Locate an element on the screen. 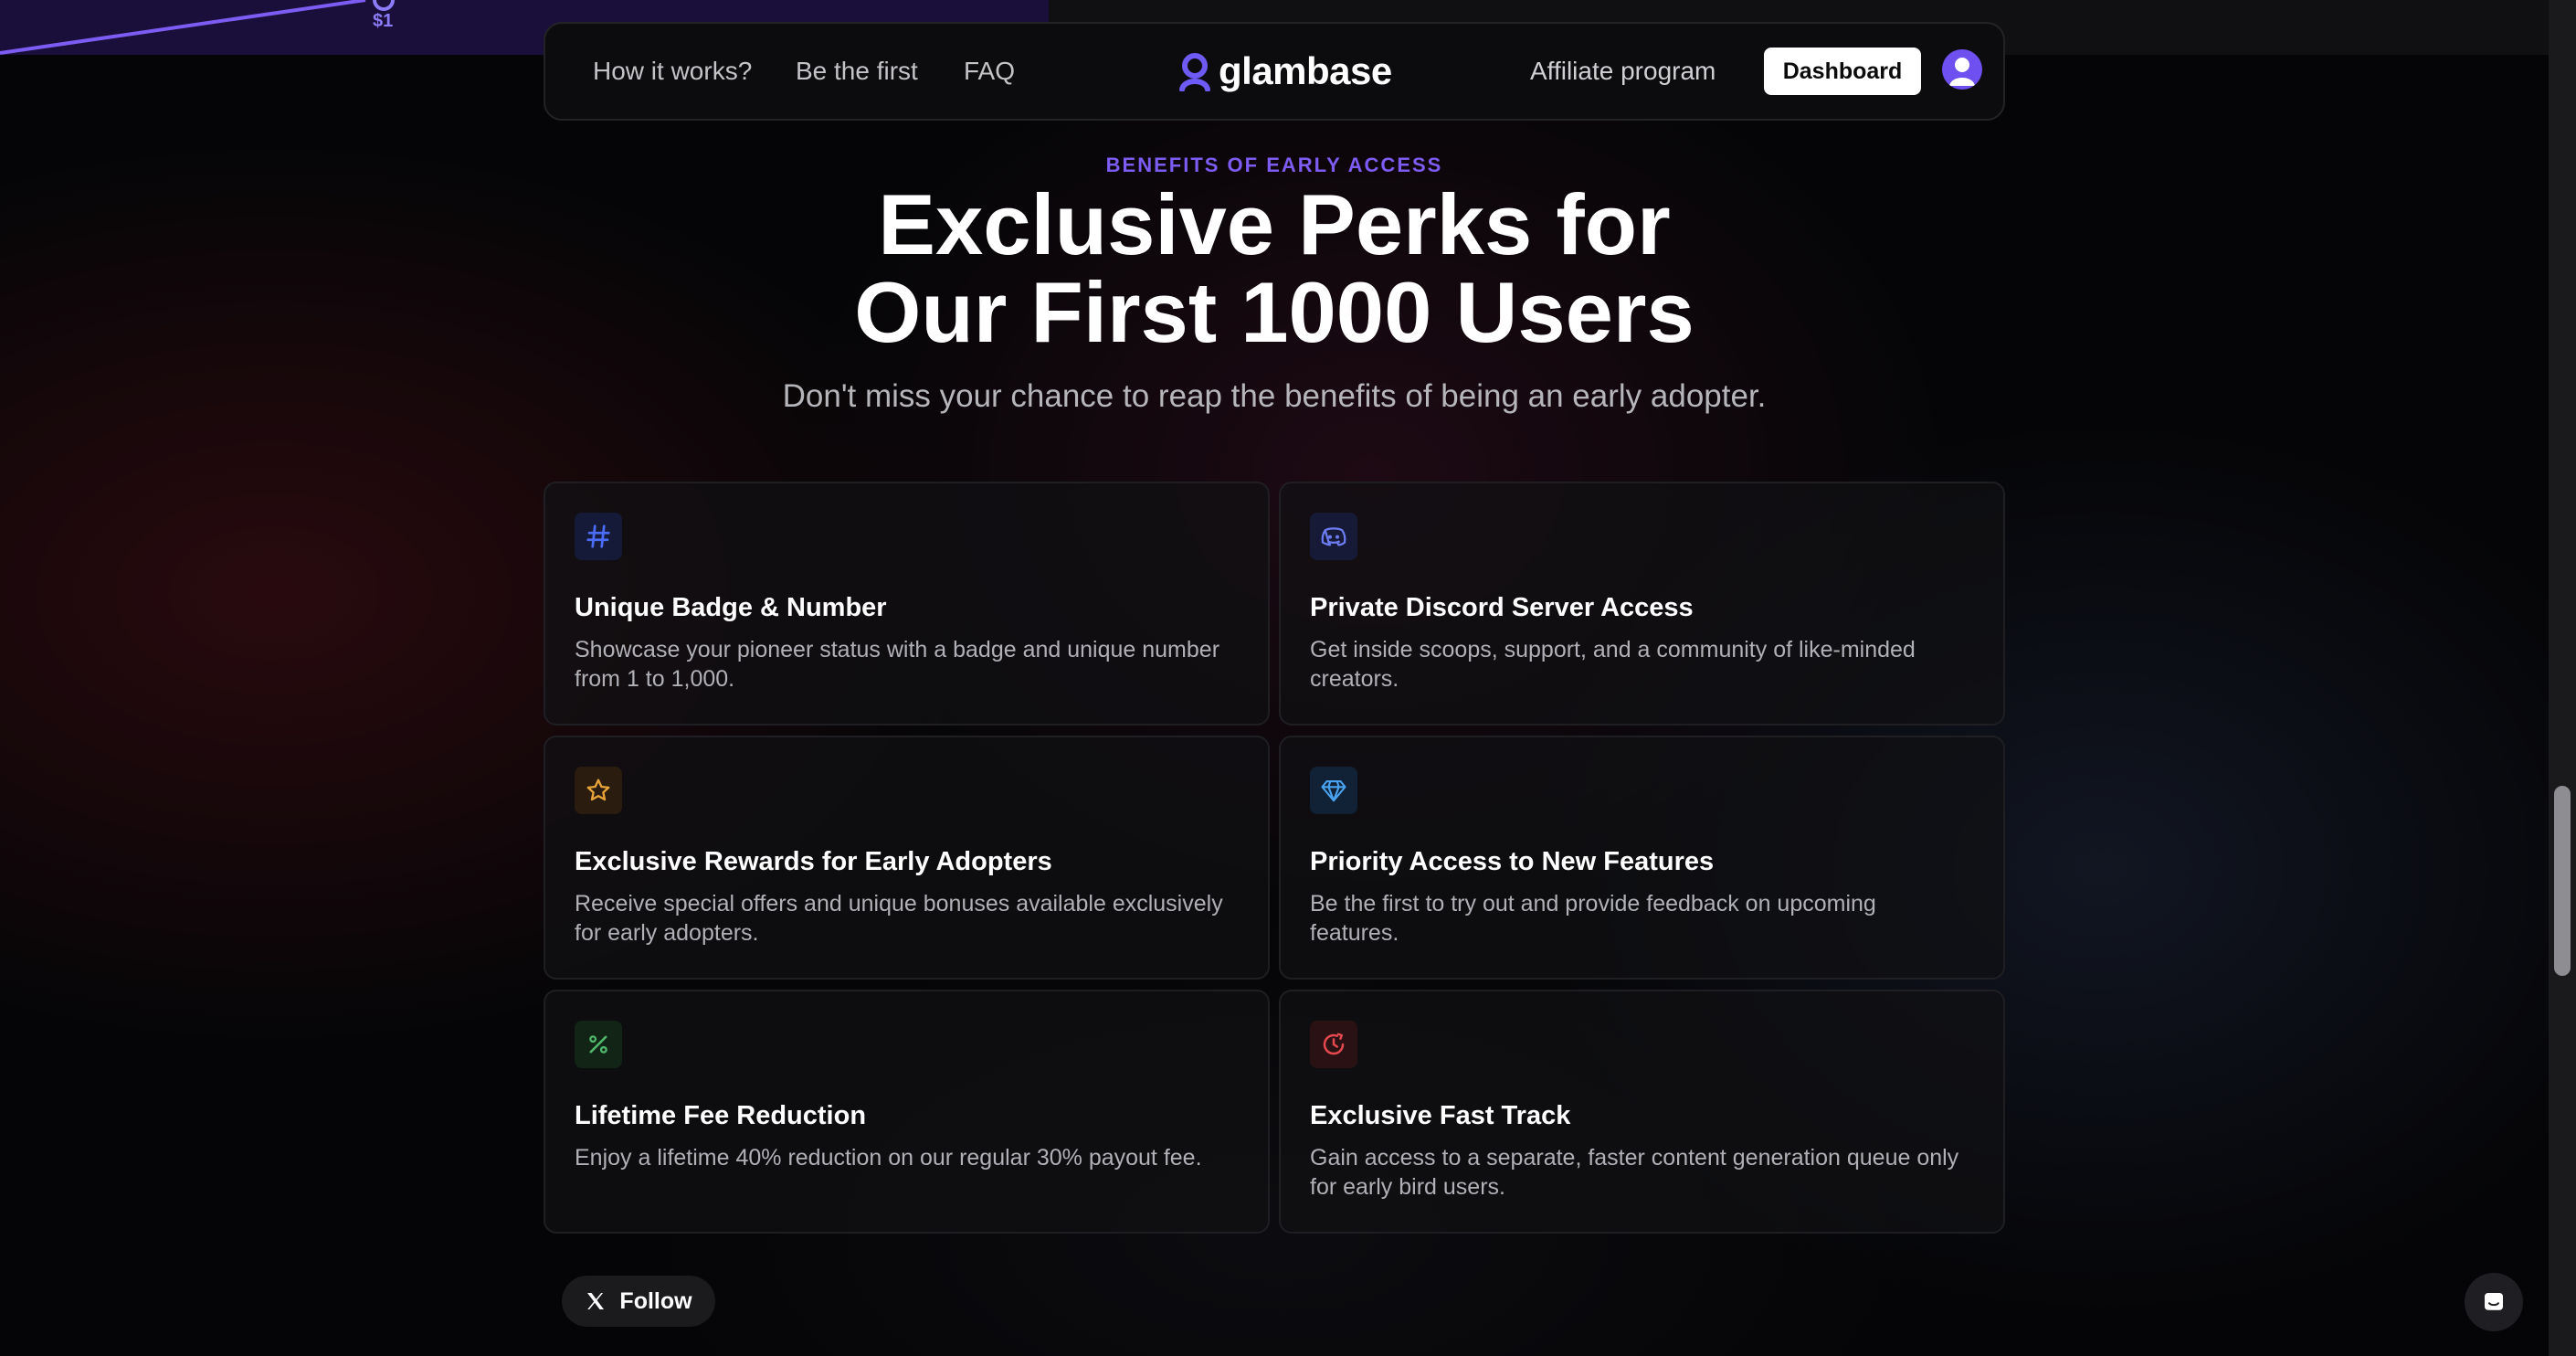 The width and height of the screenshot is (2576, 1356). clock-icon is located at coordinates (1334, 1044).